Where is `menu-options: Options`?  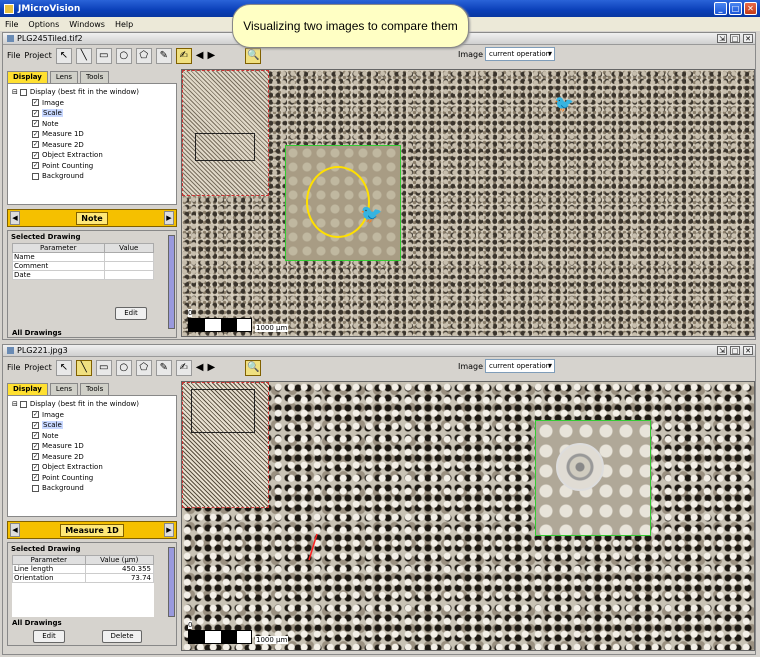 menu-options: Options is located at coordinates (43, 24).